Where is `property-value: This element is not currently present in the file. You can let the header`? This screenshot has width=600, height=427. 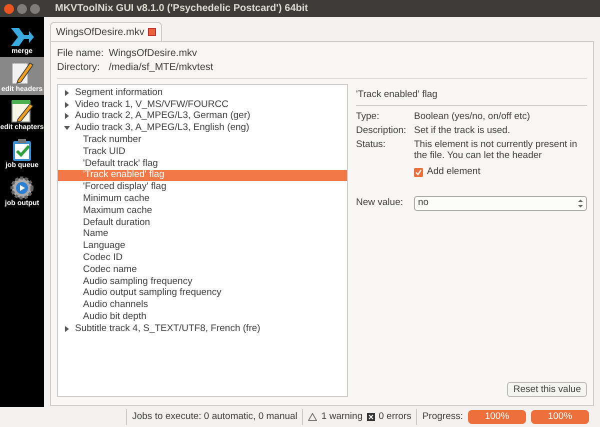
property-value: This element is not currently present in the file. You can let the header is located at coordinates (496, 150).